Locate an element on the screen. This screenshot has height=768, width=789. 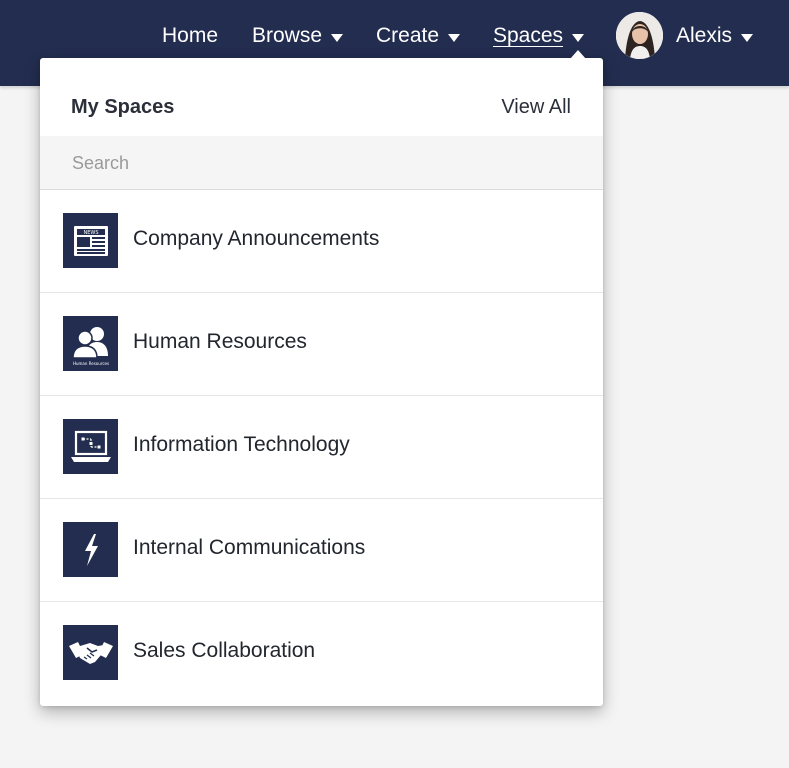
user-name: Alexis is located at coordinates (704, 35).